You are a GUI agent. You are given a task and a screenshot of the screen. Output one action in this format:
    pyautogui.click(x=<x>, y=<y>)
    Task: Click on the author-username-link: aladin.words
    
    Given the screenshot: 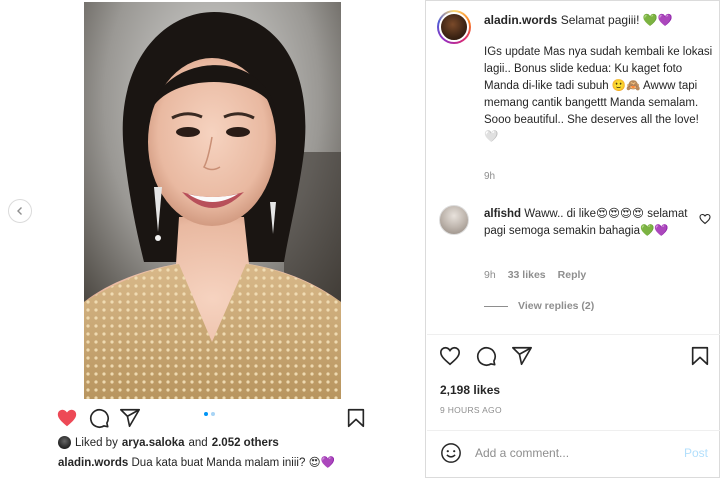 What is the action you would take?
    pyautogui.click(x=520, y=20)
    